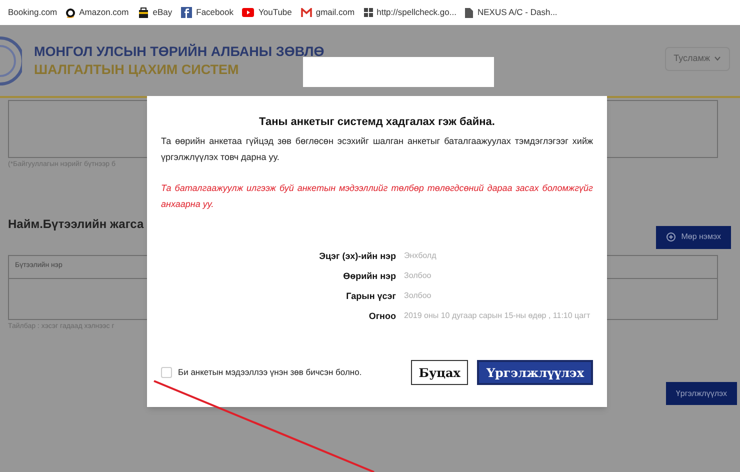  I want to click on warning-text: Та баталгаажуулж илгээж буй анкетын мэдээллийг төлбөр төлөгдсөний дараа засах боломжгүйг анхаарна уу., so click(377, 196).